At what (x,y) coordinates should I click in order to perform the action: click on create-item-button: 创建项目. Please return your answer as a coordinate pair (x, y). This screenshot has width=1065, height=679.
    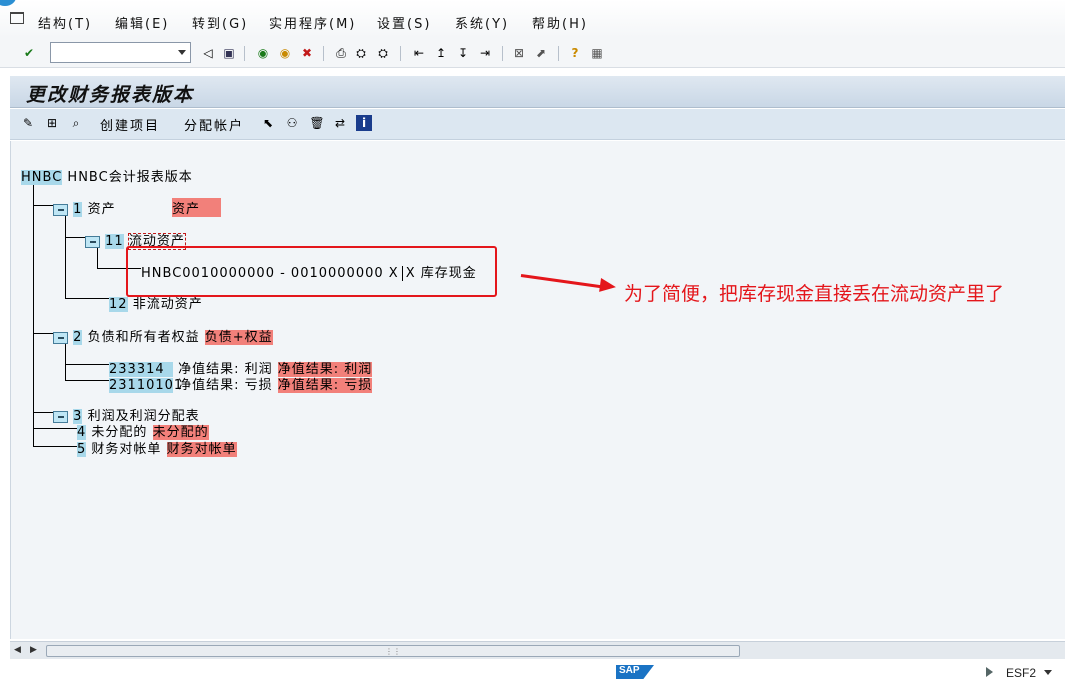
    Looking at the image, I should click on (130, 124).